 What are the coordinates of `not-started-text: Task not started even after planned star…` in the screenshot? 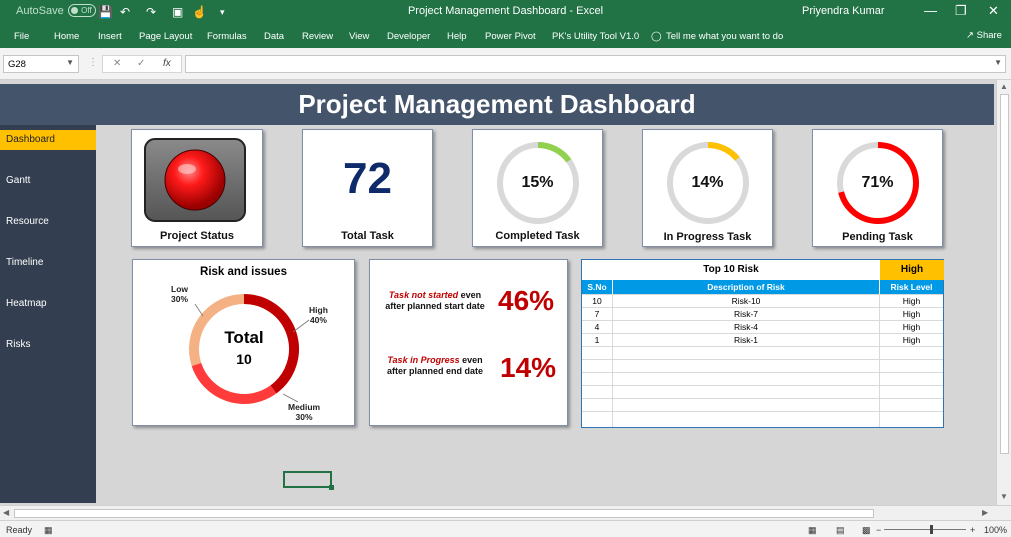 It's located at (435, 301).